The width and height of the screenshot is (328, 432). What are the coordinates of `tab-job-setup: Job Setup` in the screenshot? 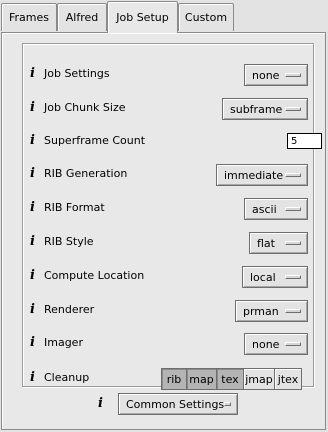 It's located at (142, 17).